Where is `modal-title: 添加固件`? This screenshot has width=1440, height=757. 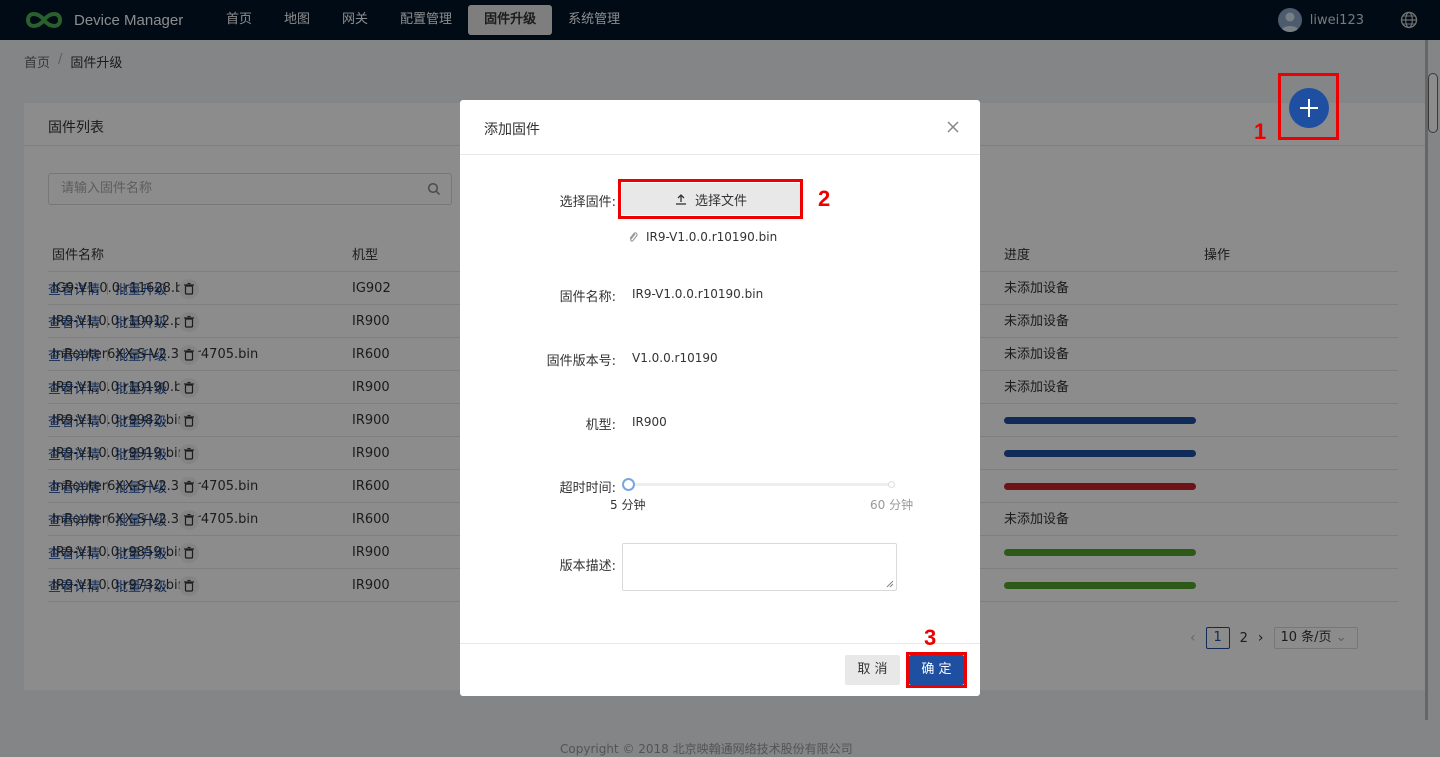 modal-title: 添加固件 is located at coordinates (512, 130).